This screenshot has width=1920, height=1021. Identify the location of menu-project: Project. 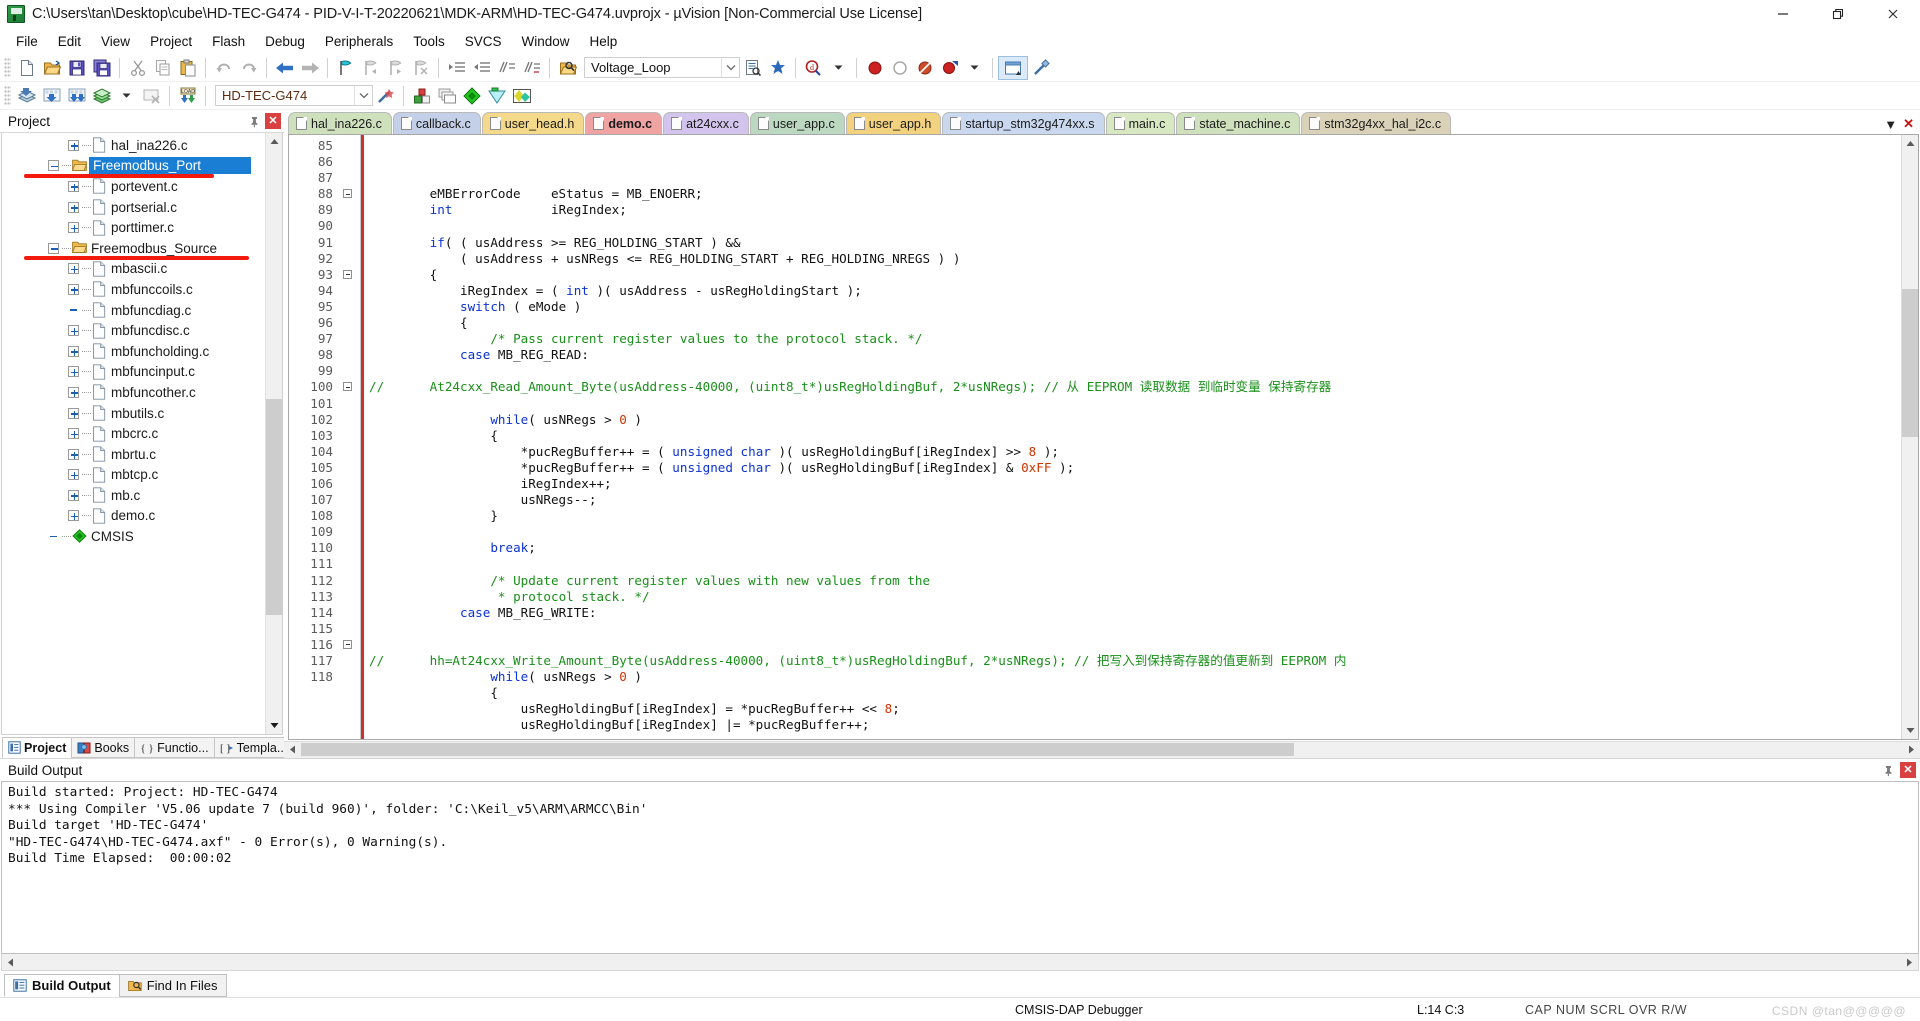
(171, 41).